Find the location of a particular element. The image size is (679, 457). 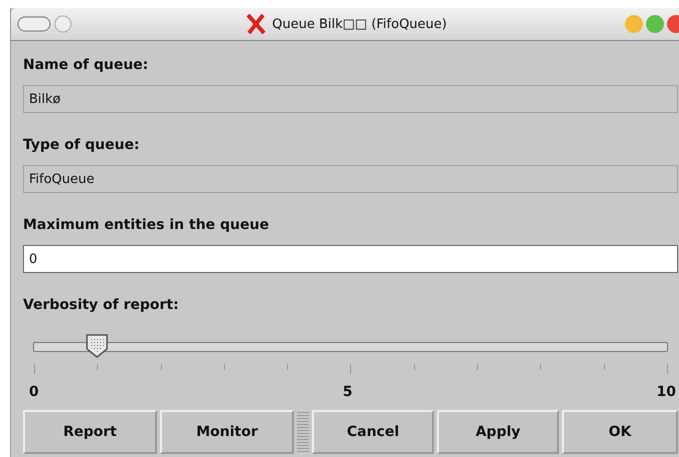

field-label: Maximum entities in the queue is located at coordinates (146, 225).